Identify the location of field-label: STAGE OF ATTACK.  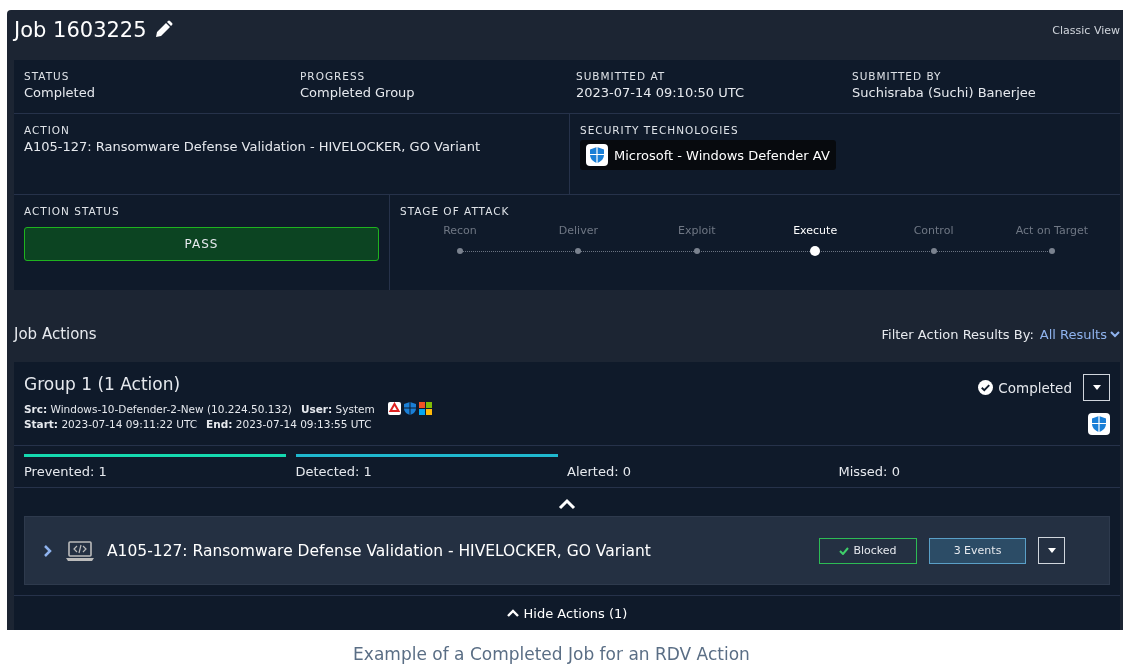
(455, 211).